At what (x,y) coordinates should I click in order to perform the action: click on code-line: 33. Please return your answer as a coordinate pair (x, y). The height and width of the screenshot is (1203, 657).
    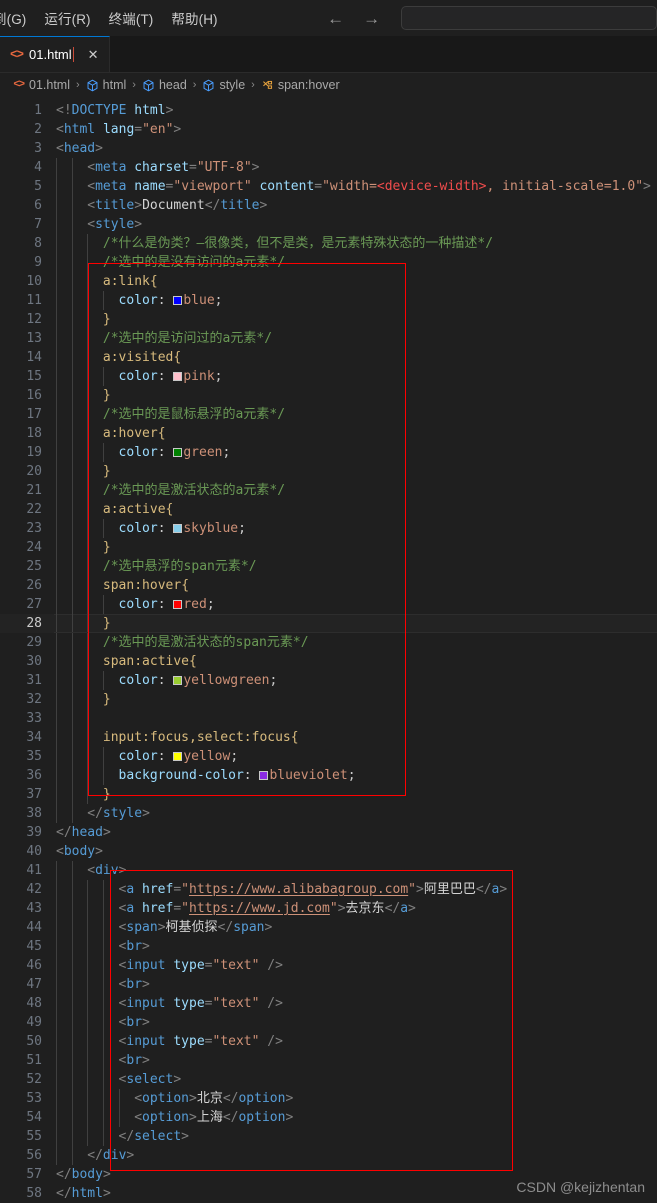
    Looking at the image, I should click on (328, 718).